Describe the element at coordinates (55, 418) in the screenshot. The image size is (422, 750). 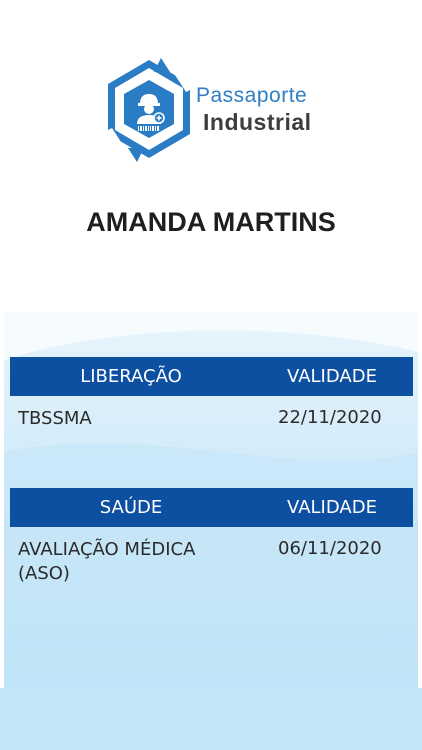
I see `item-name: TBSSMA` at that location.